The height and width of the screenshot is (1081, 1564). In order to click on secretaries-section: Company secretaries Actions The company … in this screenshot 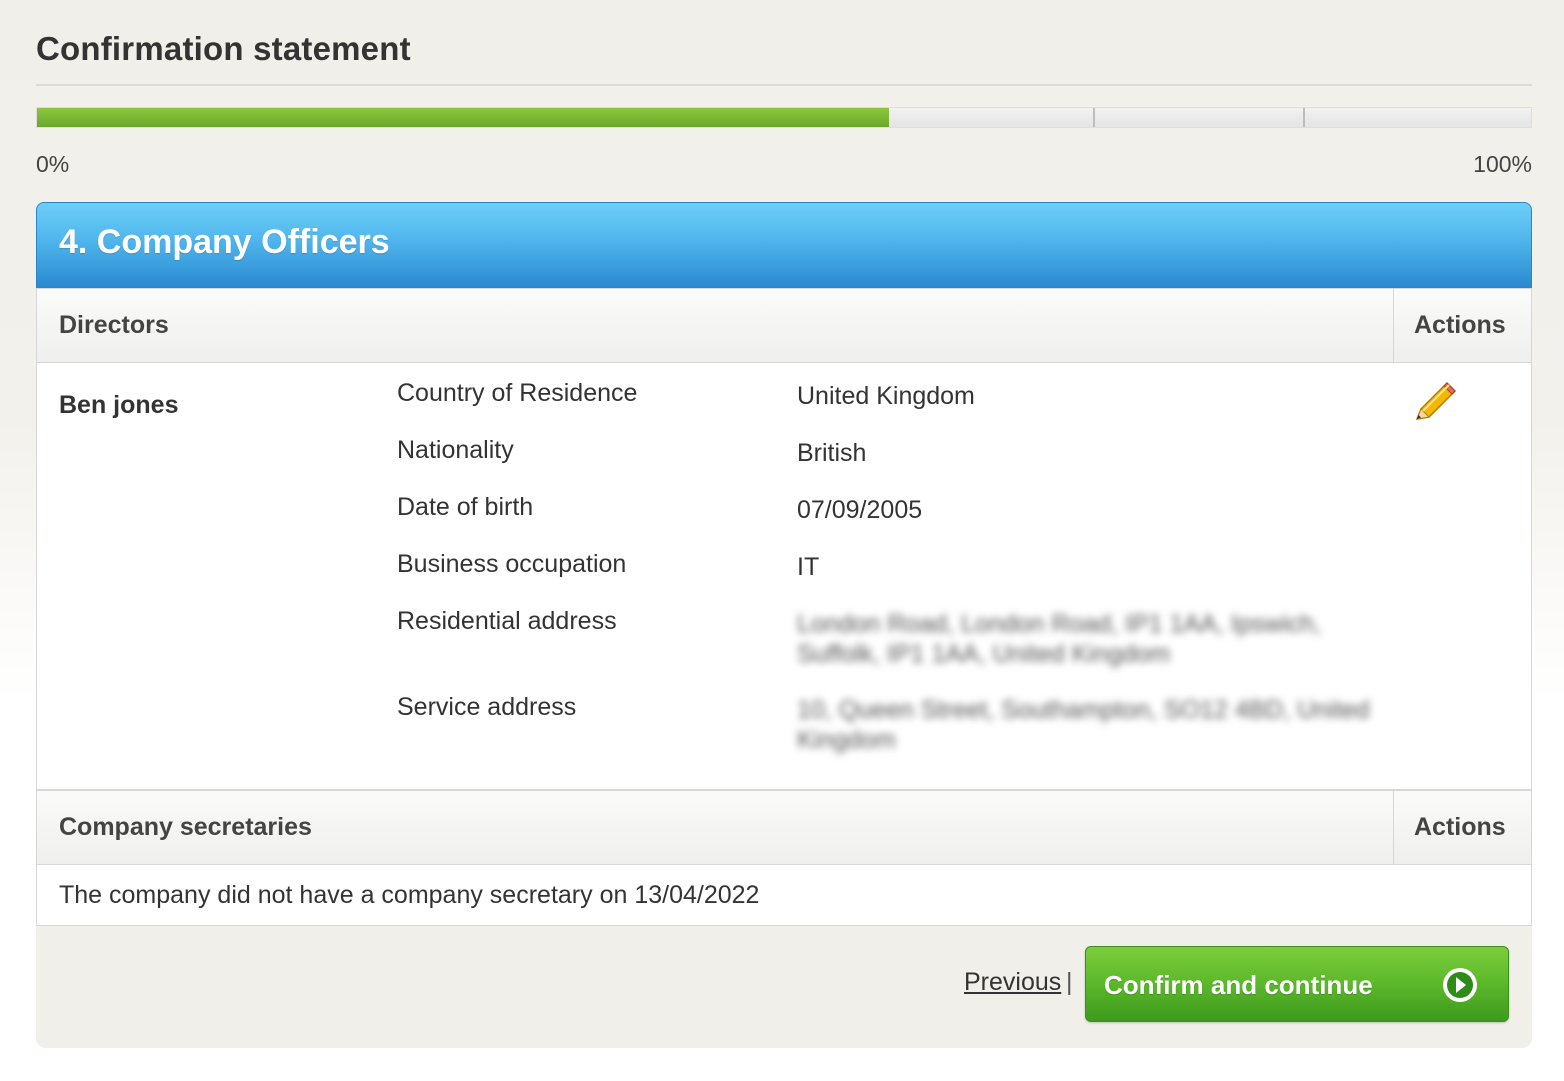, I will do `click(784, 858)`.